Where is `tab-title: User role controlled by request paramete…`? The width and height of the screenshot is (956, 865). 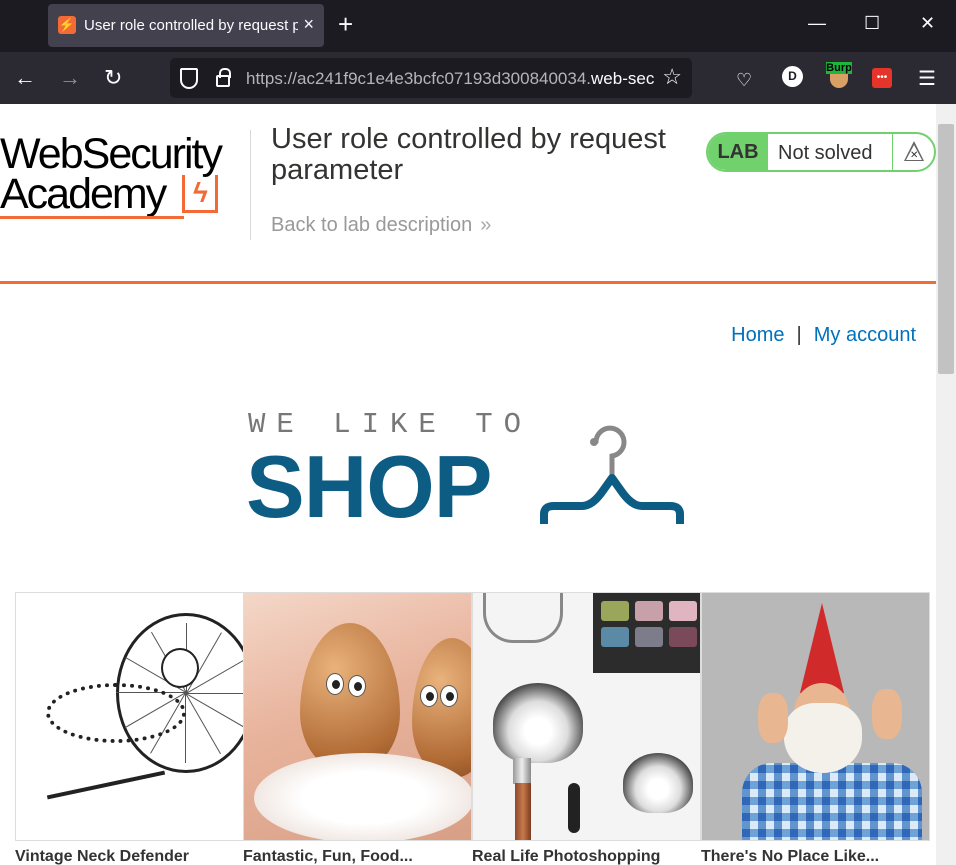
tab-title: User role controlled by request paramete… is located at coordinates (191, 25).